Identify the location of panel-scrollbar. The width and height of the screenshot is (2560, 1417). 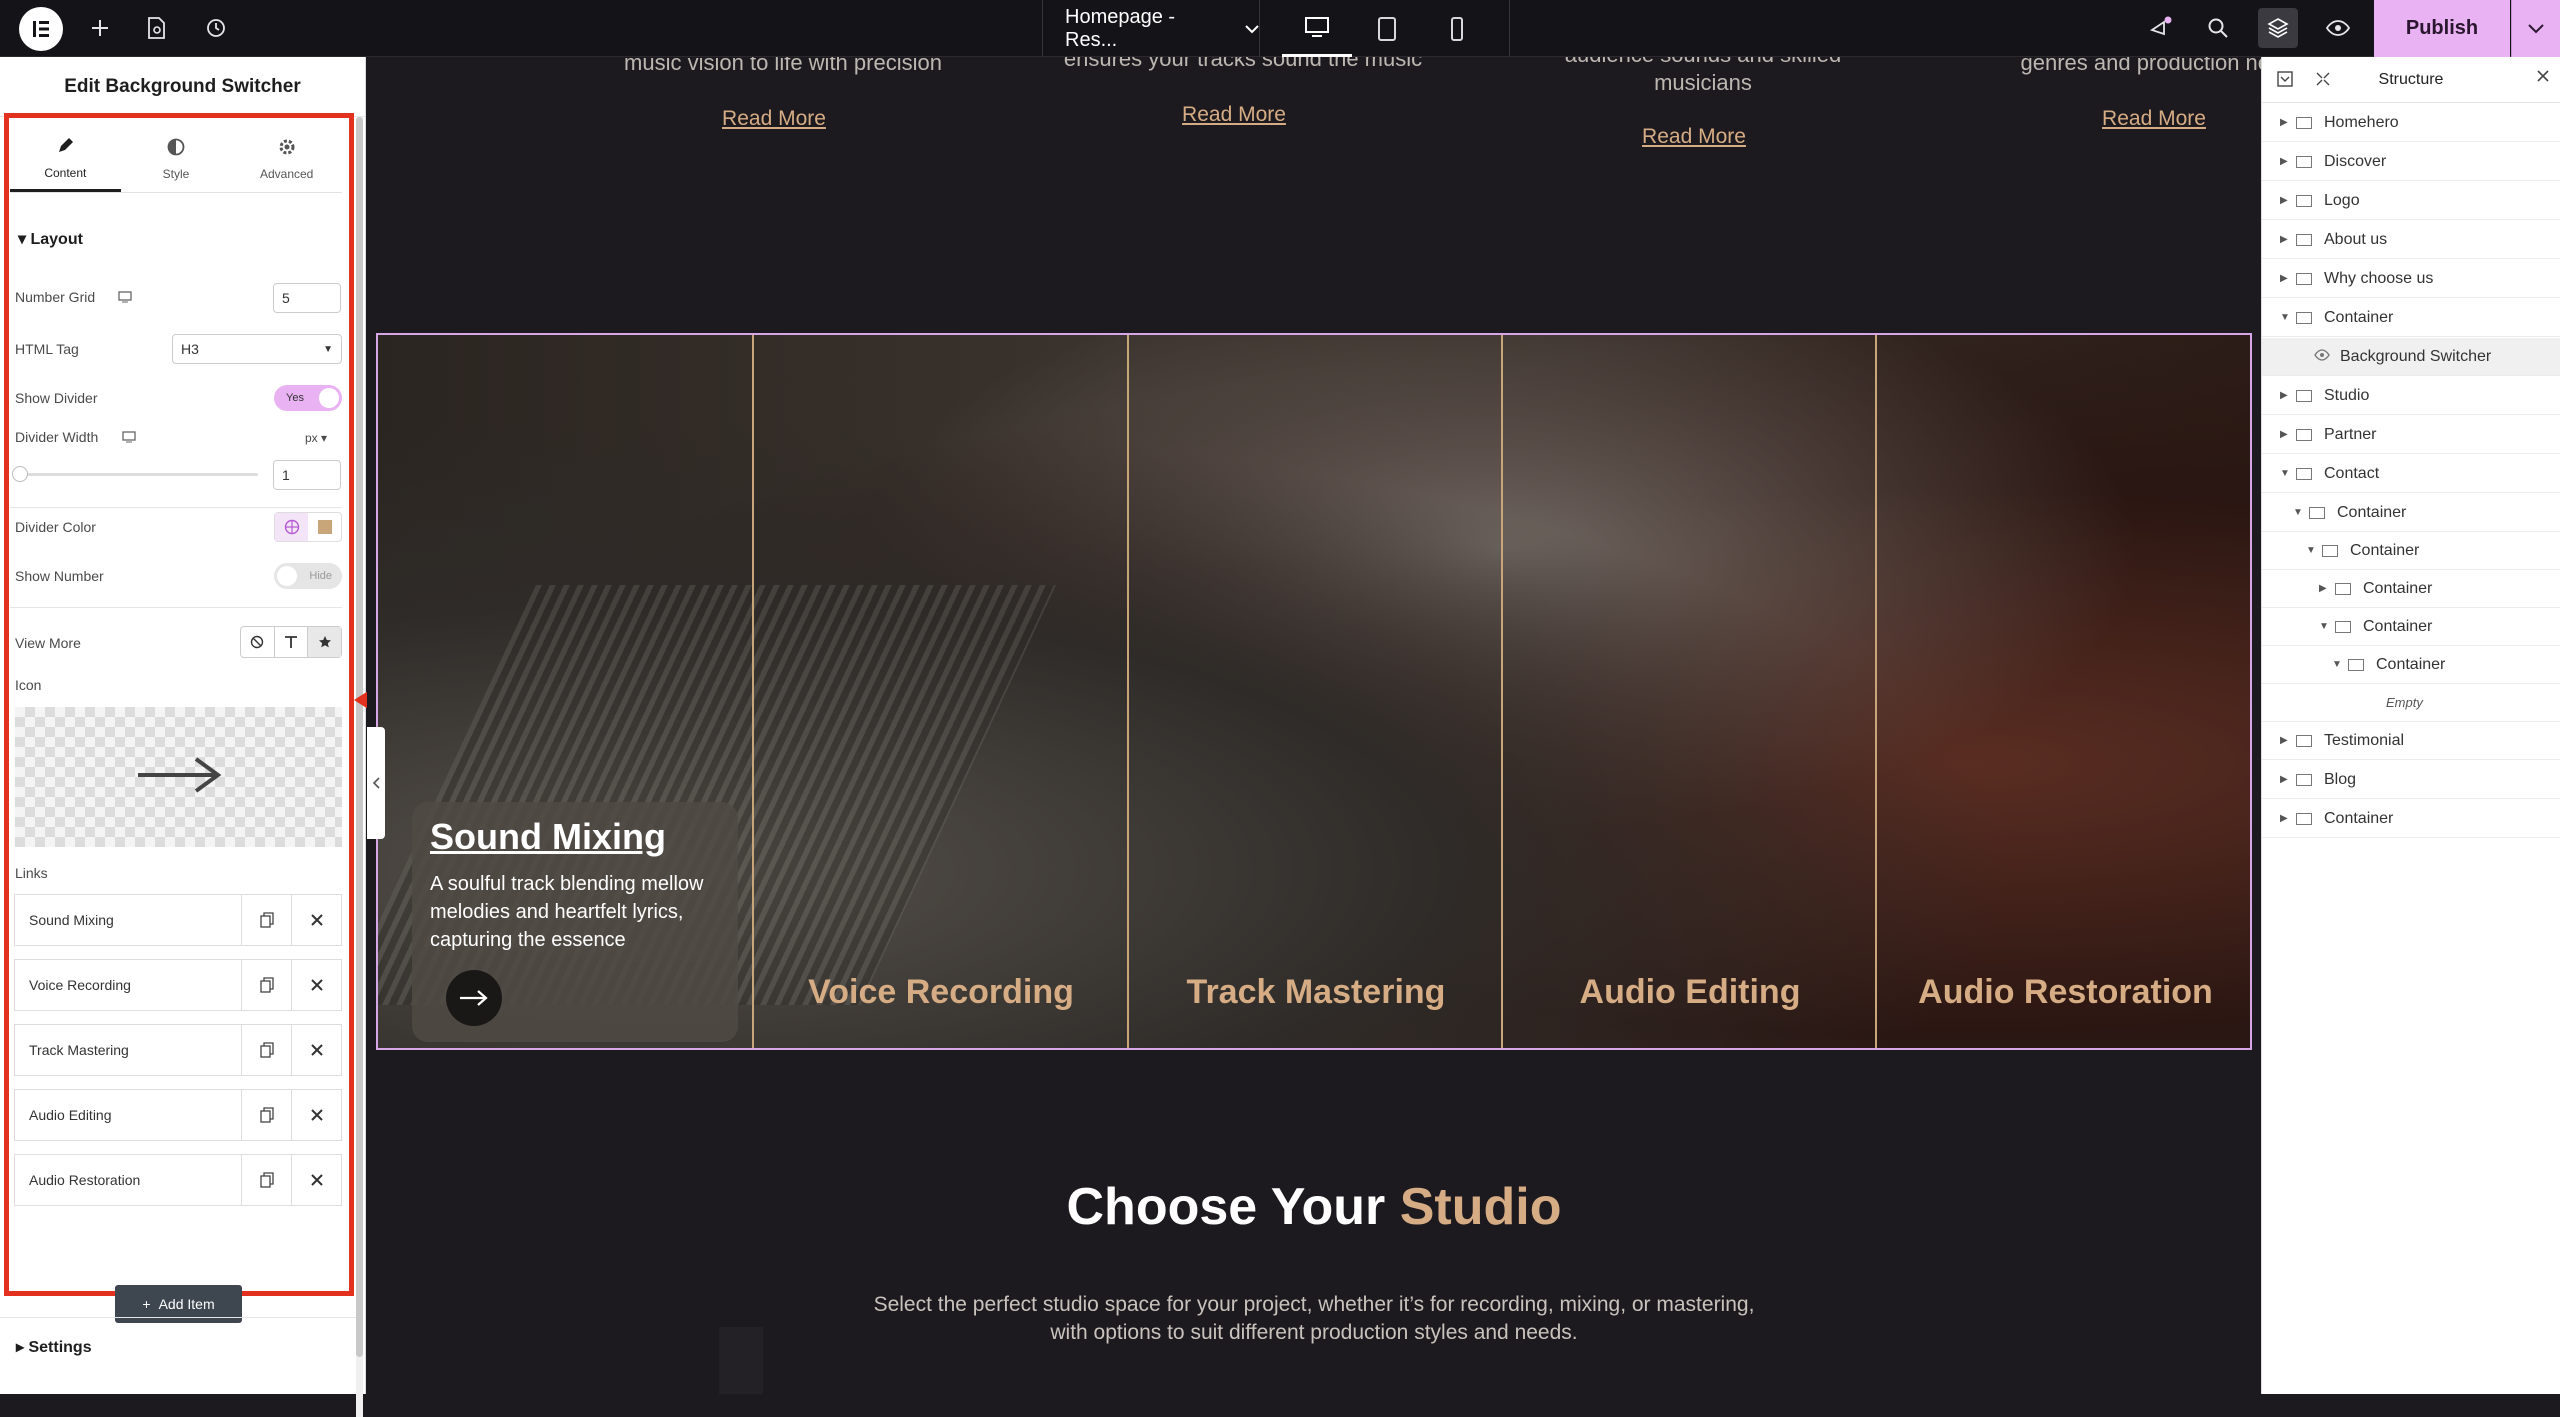
(359, 767).